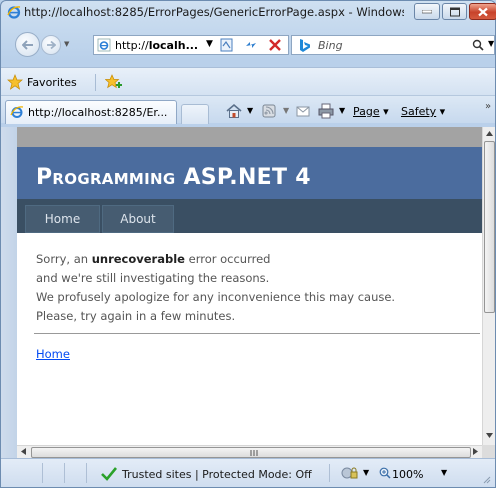 The image size is (496, 488). What do you see at coordinates (475, 451) in the screenshot?
I see `scroll-right-arrow-icon` at bounding box center [475, 451].